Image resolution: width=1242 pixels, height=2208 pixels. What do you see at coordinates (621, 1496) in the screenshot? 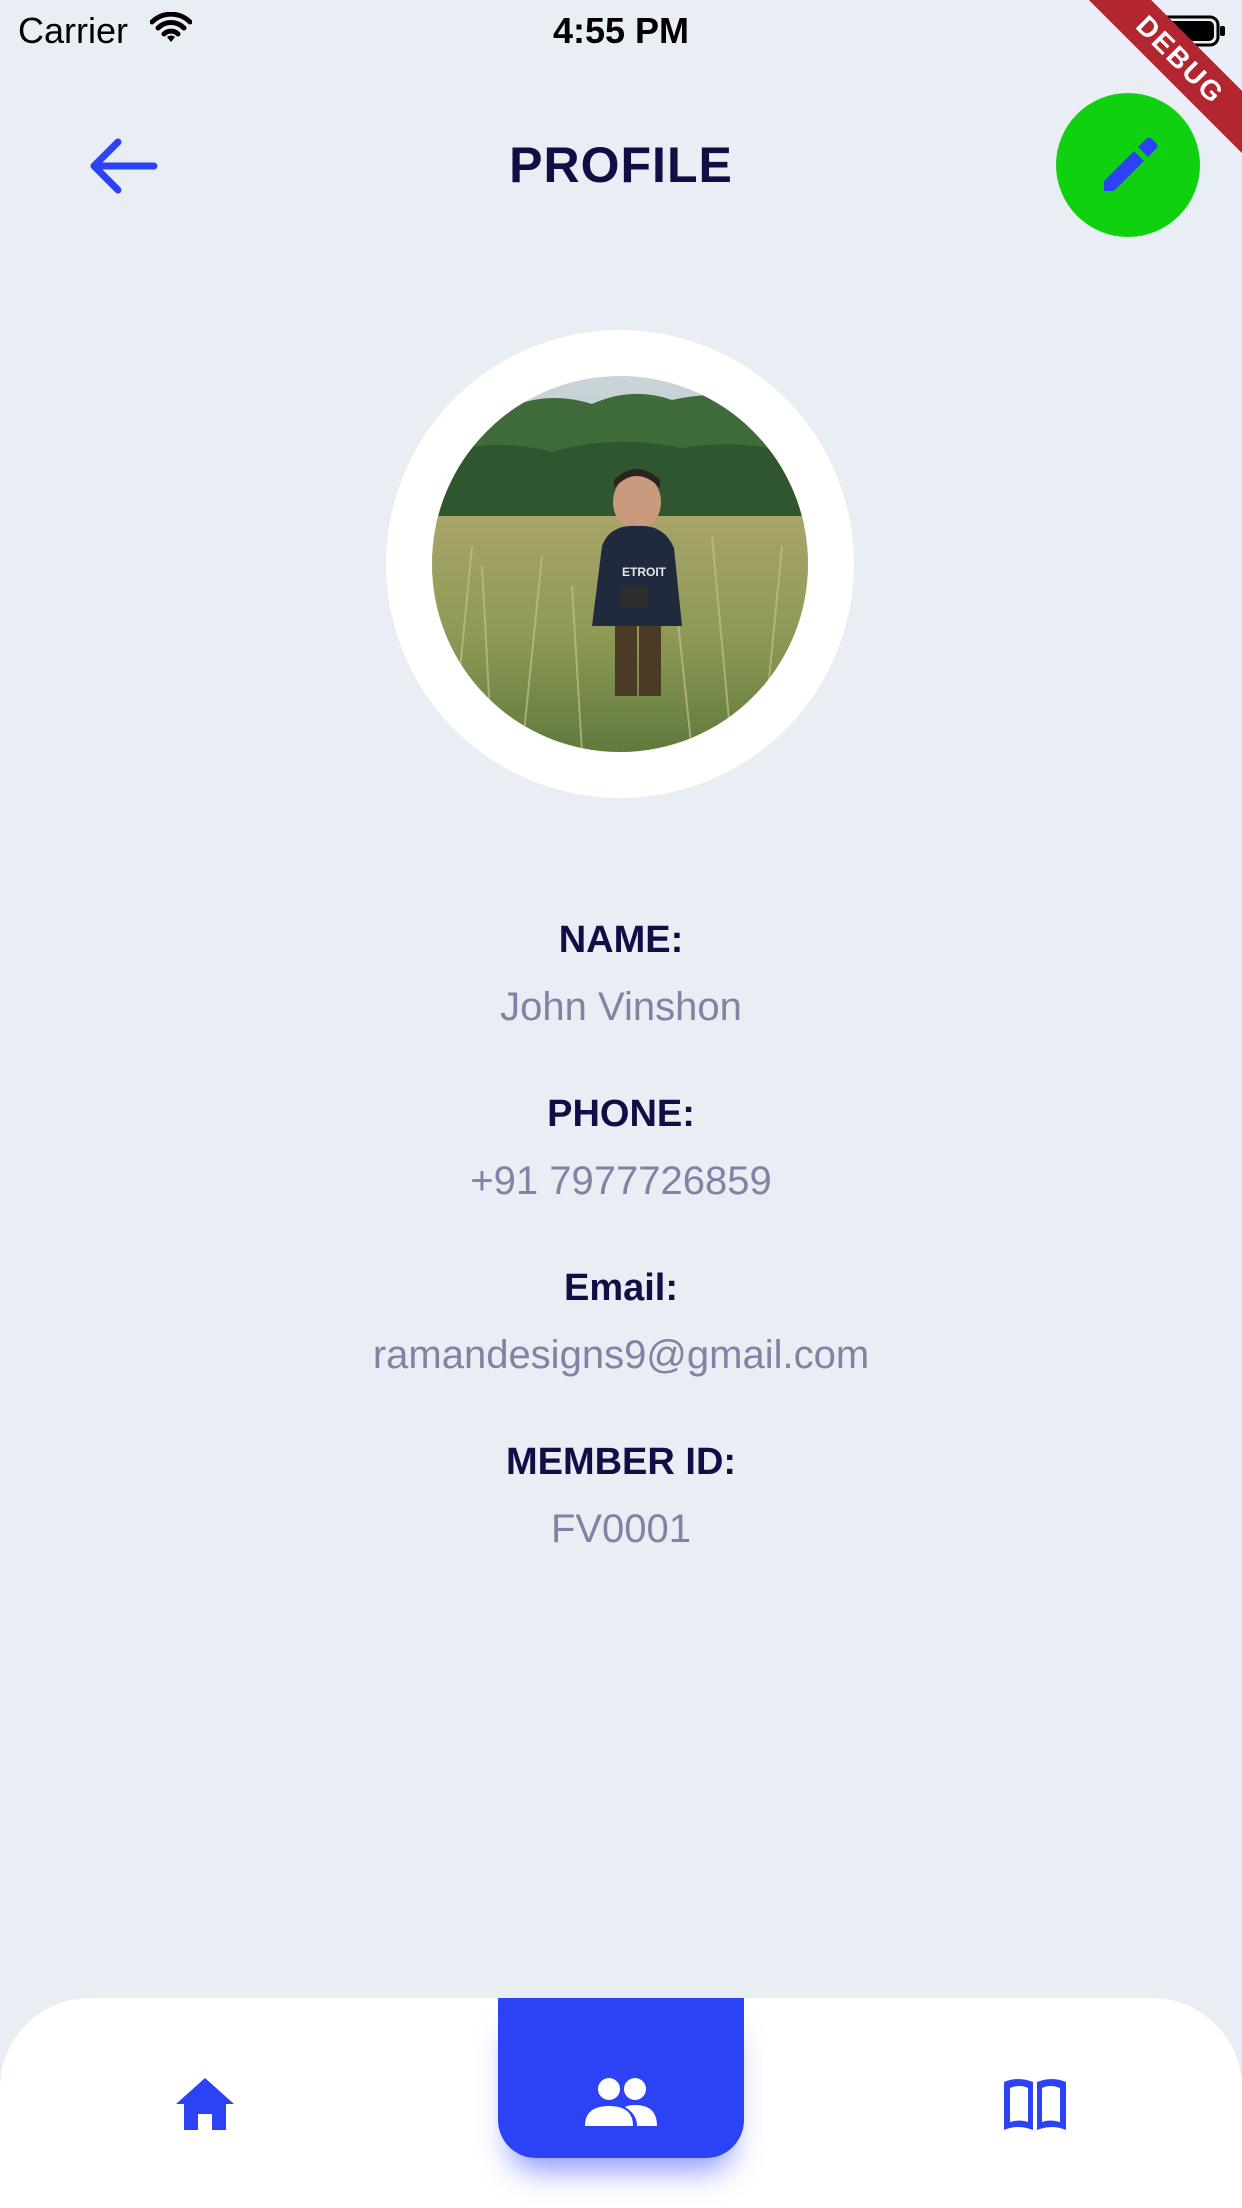
I see `member-id-field: MEMBER ID: FV0001` at bounding box center [621, 1496].